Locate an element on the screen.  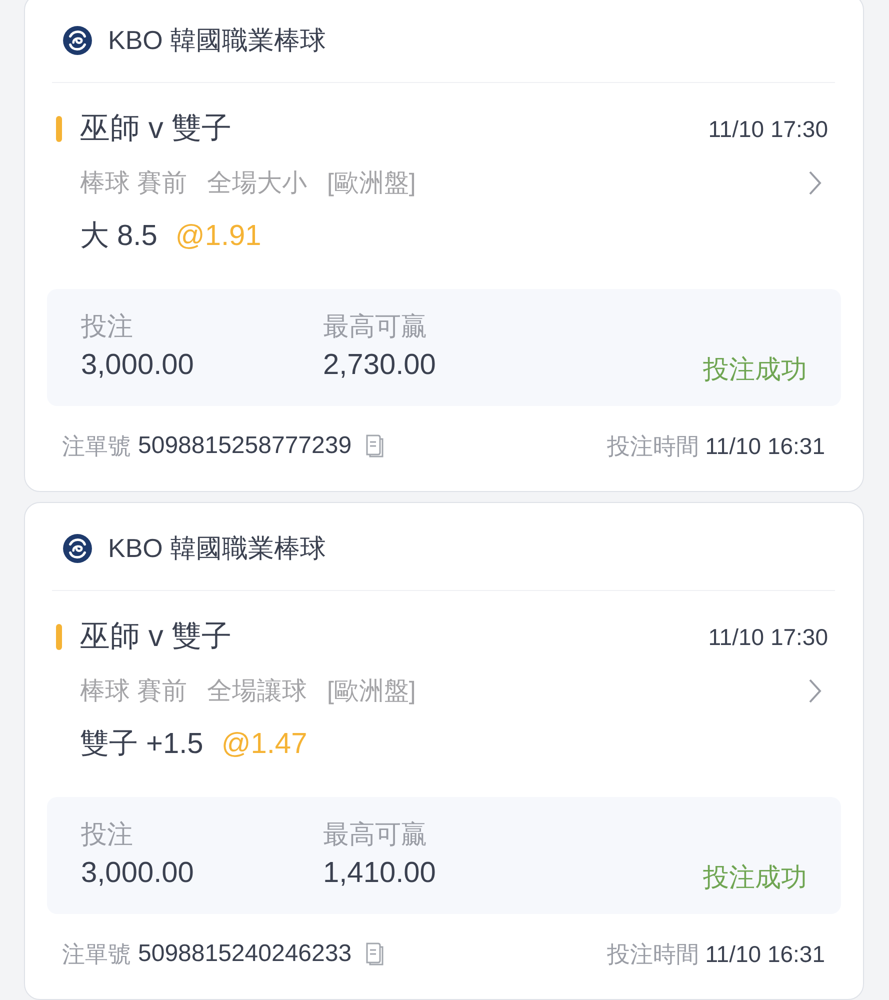
ticket-number: 5098815240246233 is located at coordinates (245, 954).